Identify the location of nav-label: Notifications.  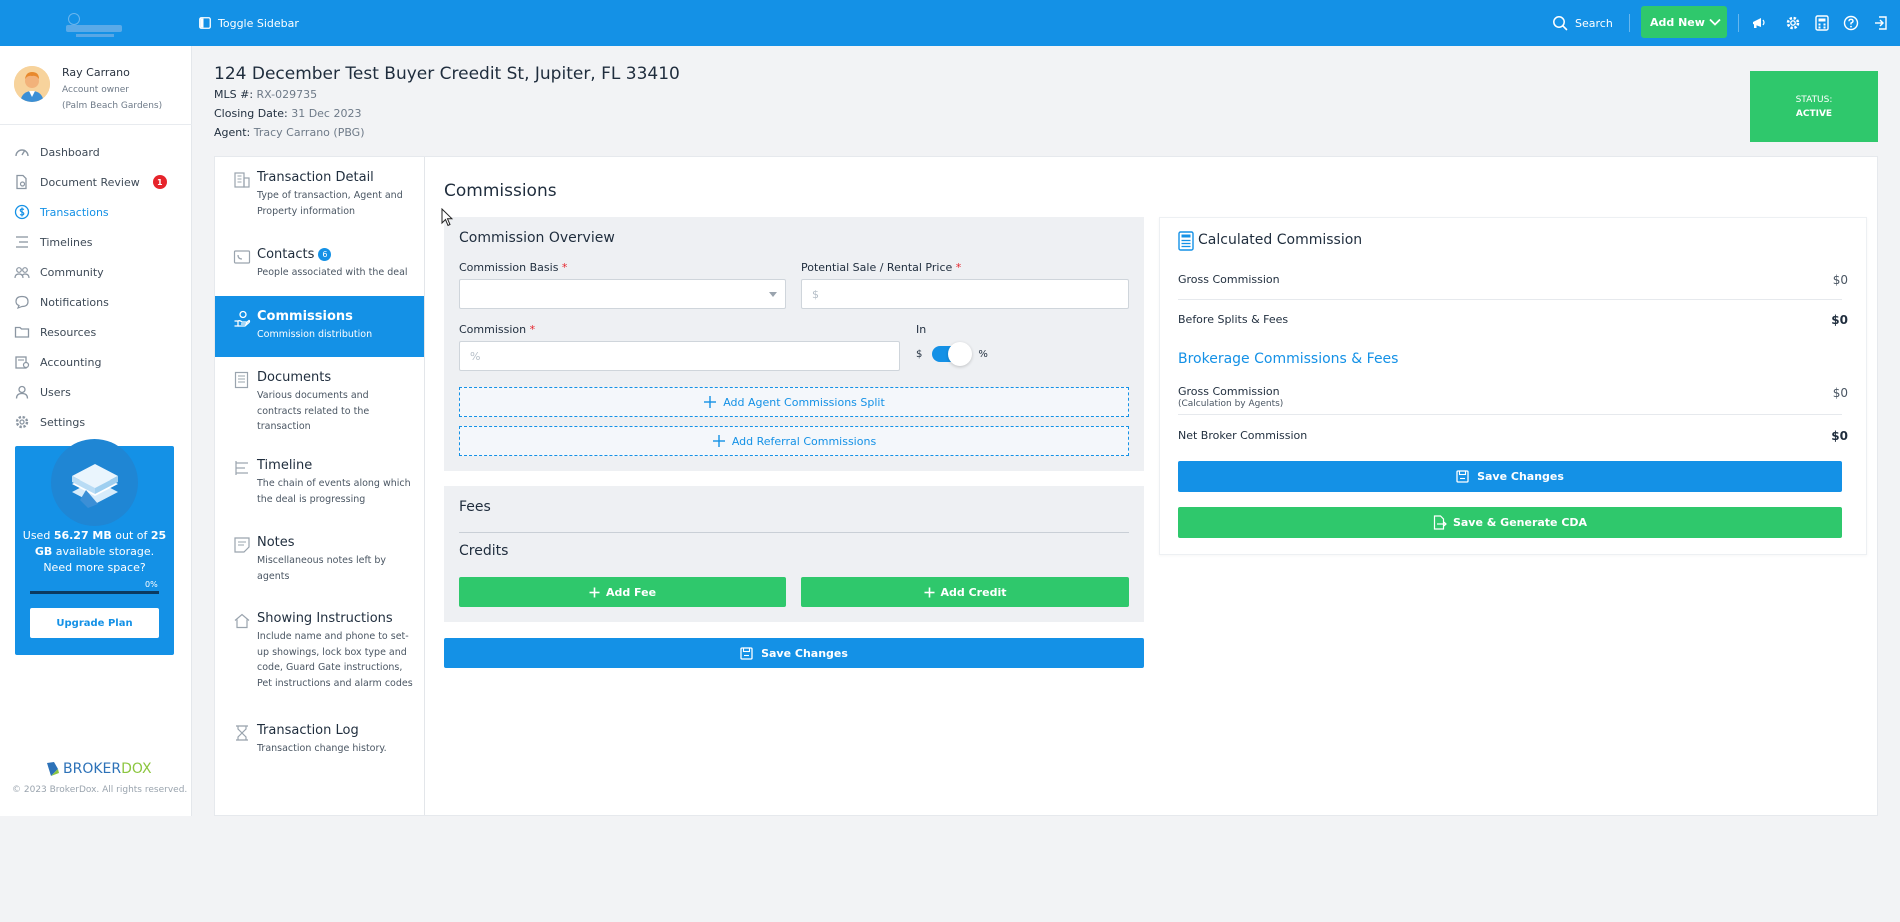
(74, 302).